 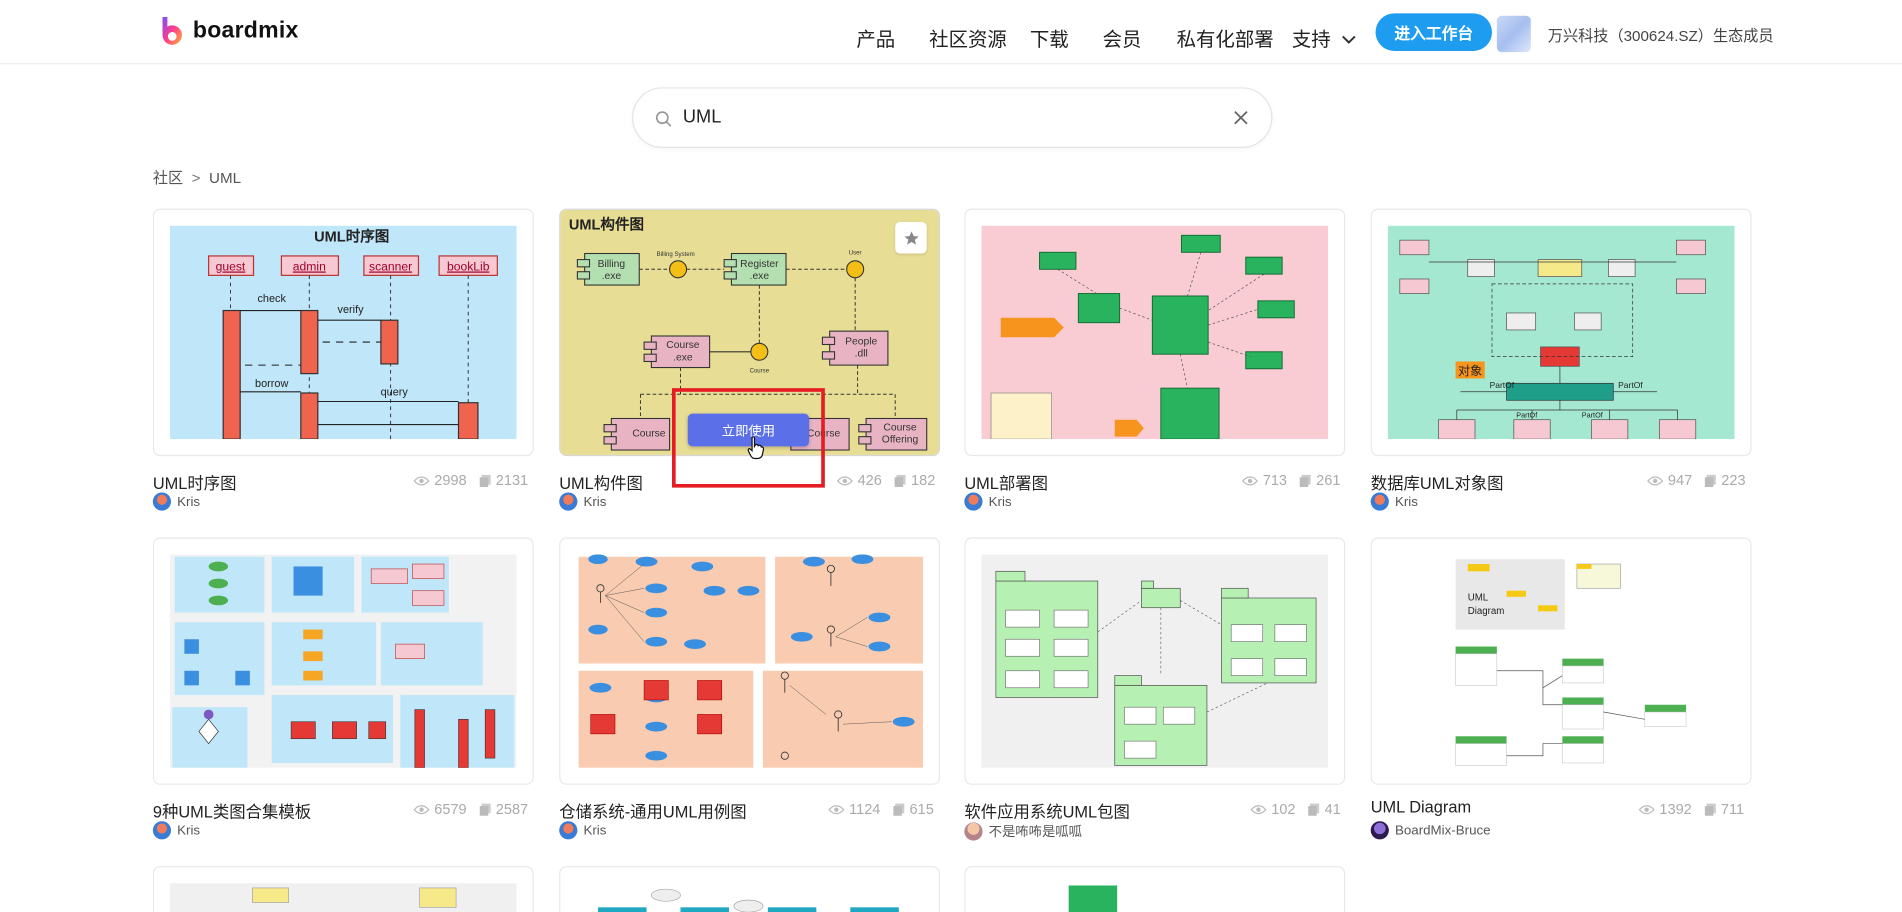 I want to click on thumb-box-label: Register, so click(x=759, y=264).